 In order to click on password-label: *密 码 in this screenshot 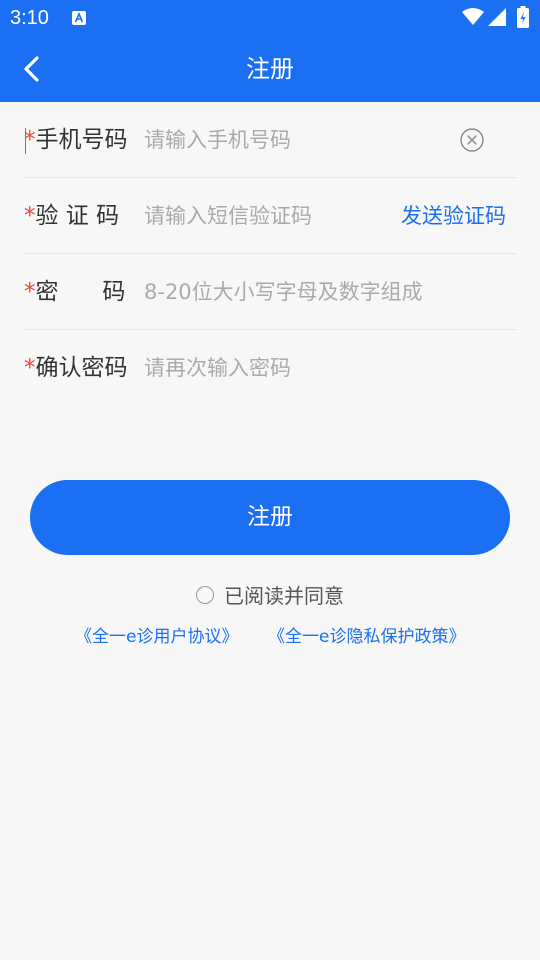, I will do `click(74, 292)`.